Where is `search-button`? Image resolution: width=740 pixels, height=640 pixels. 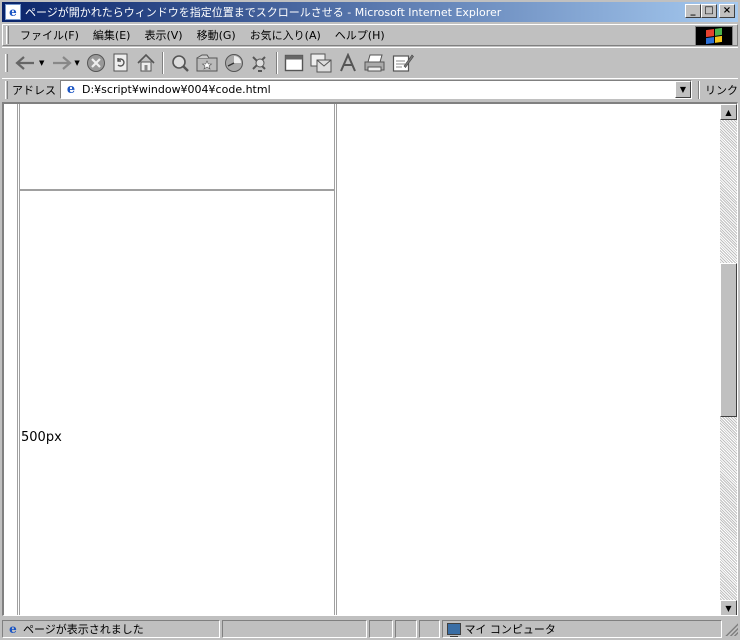
search-button is located at coordinates (180, 63).